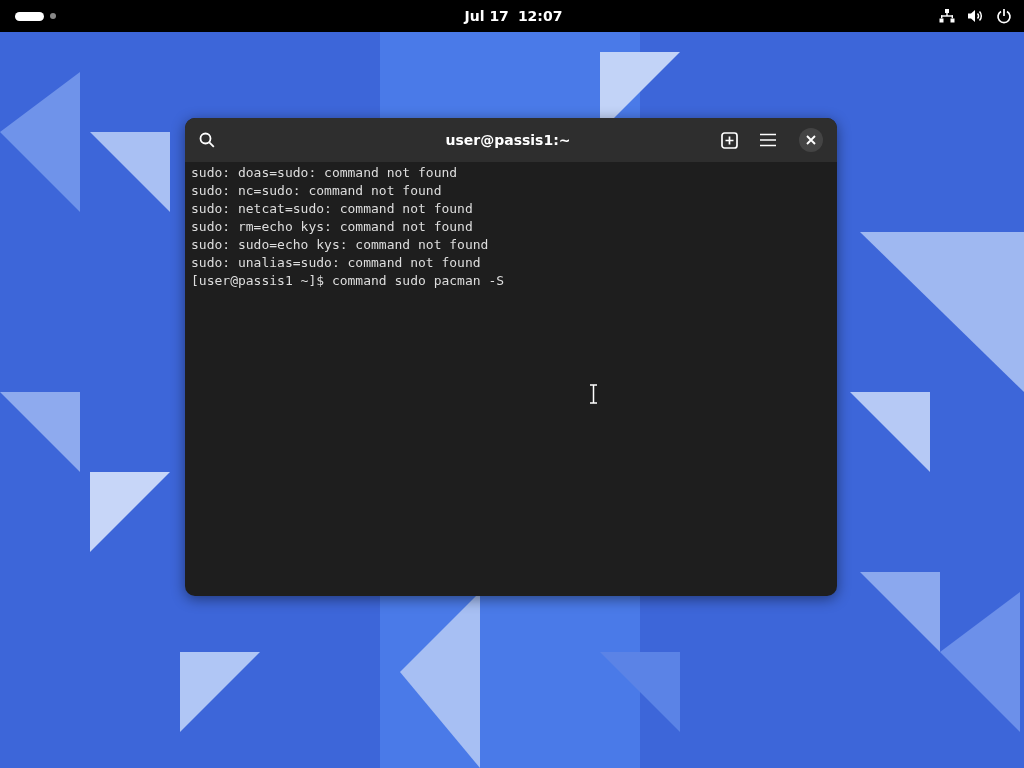 The height and width of the screenshot is (768, 1024). I want to click on terminal-line: sudo: rm=echo kys: command not found, so click(332, 227).